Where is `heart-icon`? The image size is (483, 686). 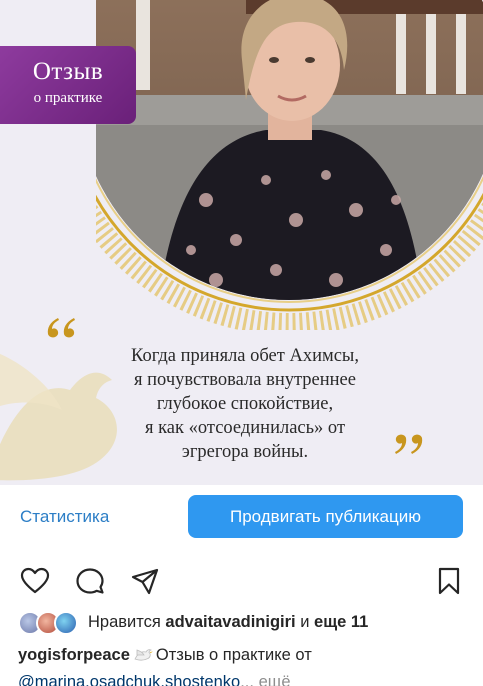
heart-icon is located at coordinates (35, 581).